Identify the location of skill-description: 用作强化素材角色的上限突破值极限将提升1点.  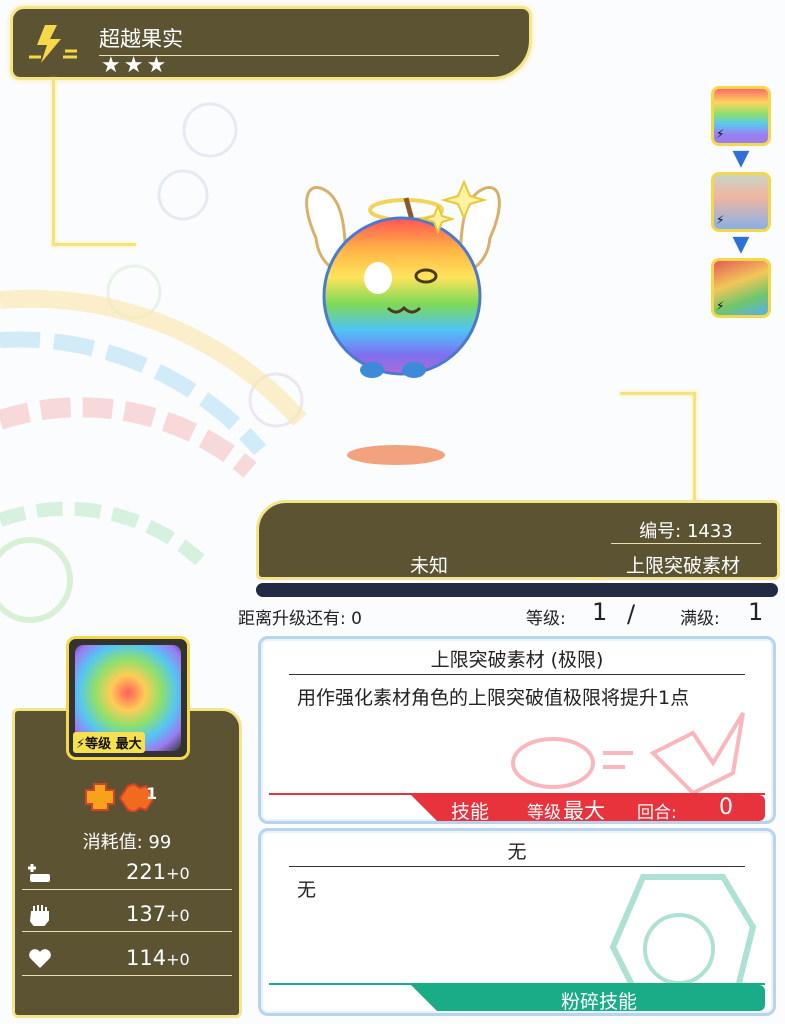
(493, 698).